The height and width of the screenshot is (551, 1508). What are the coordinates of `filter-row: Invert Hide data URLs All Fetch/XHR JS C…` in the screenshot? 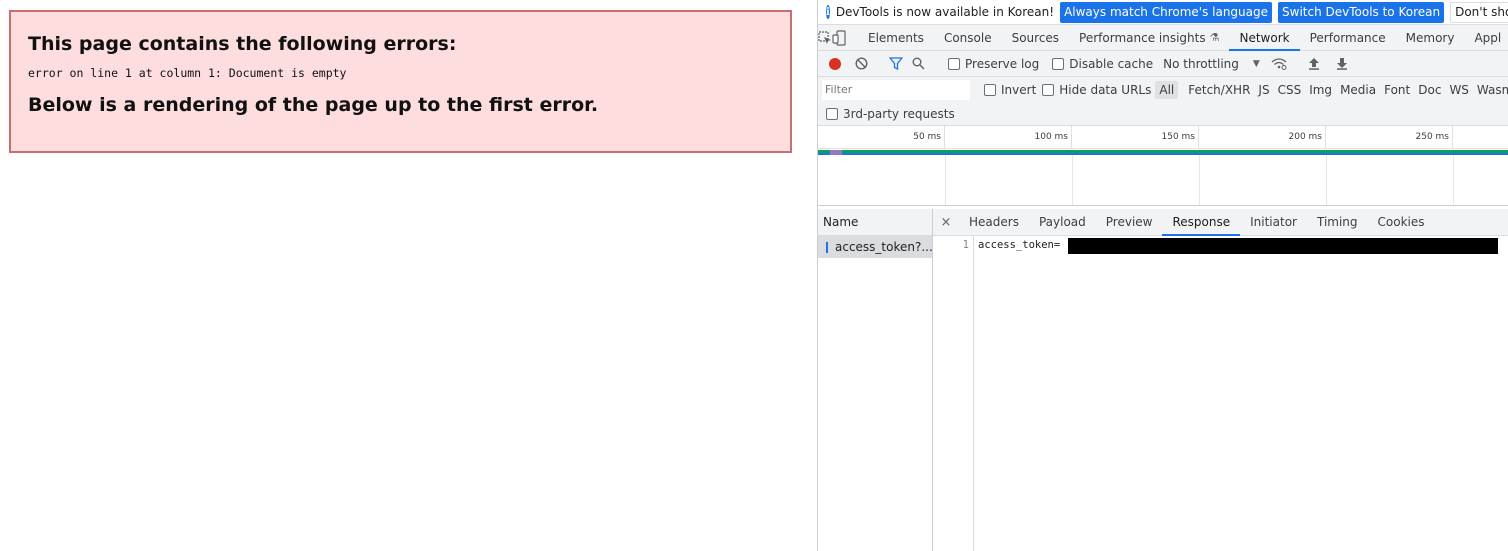 It's located at (1163, 89).